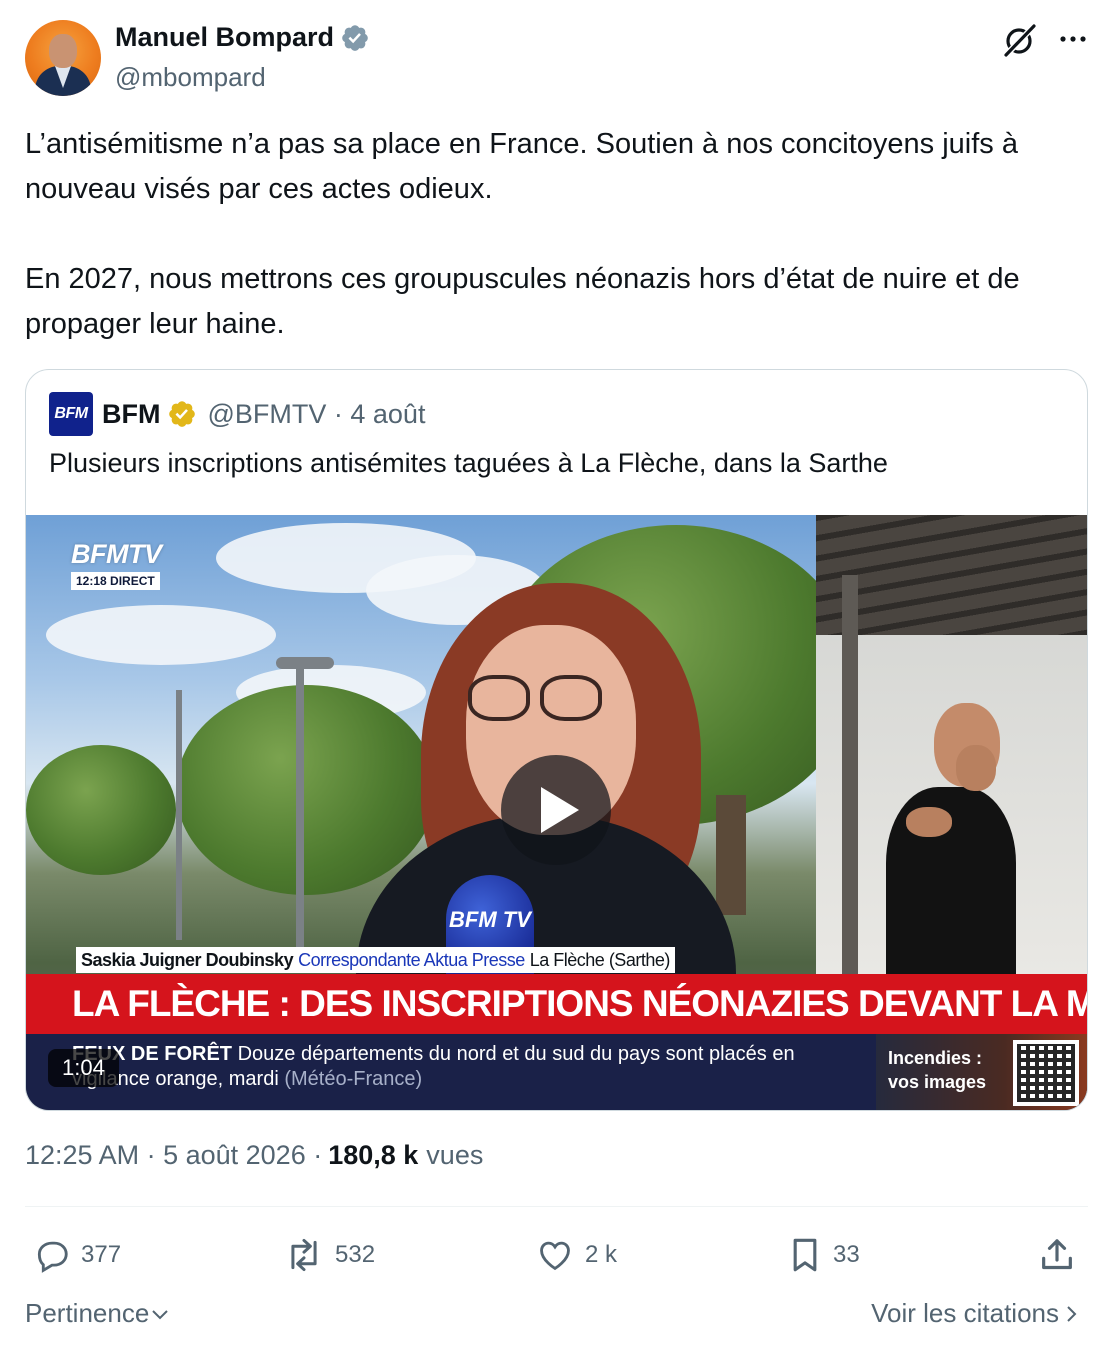  Describe the element at coordinates (83, 1068) in the screenshot. I see `video-duration: 1:04` at that location.